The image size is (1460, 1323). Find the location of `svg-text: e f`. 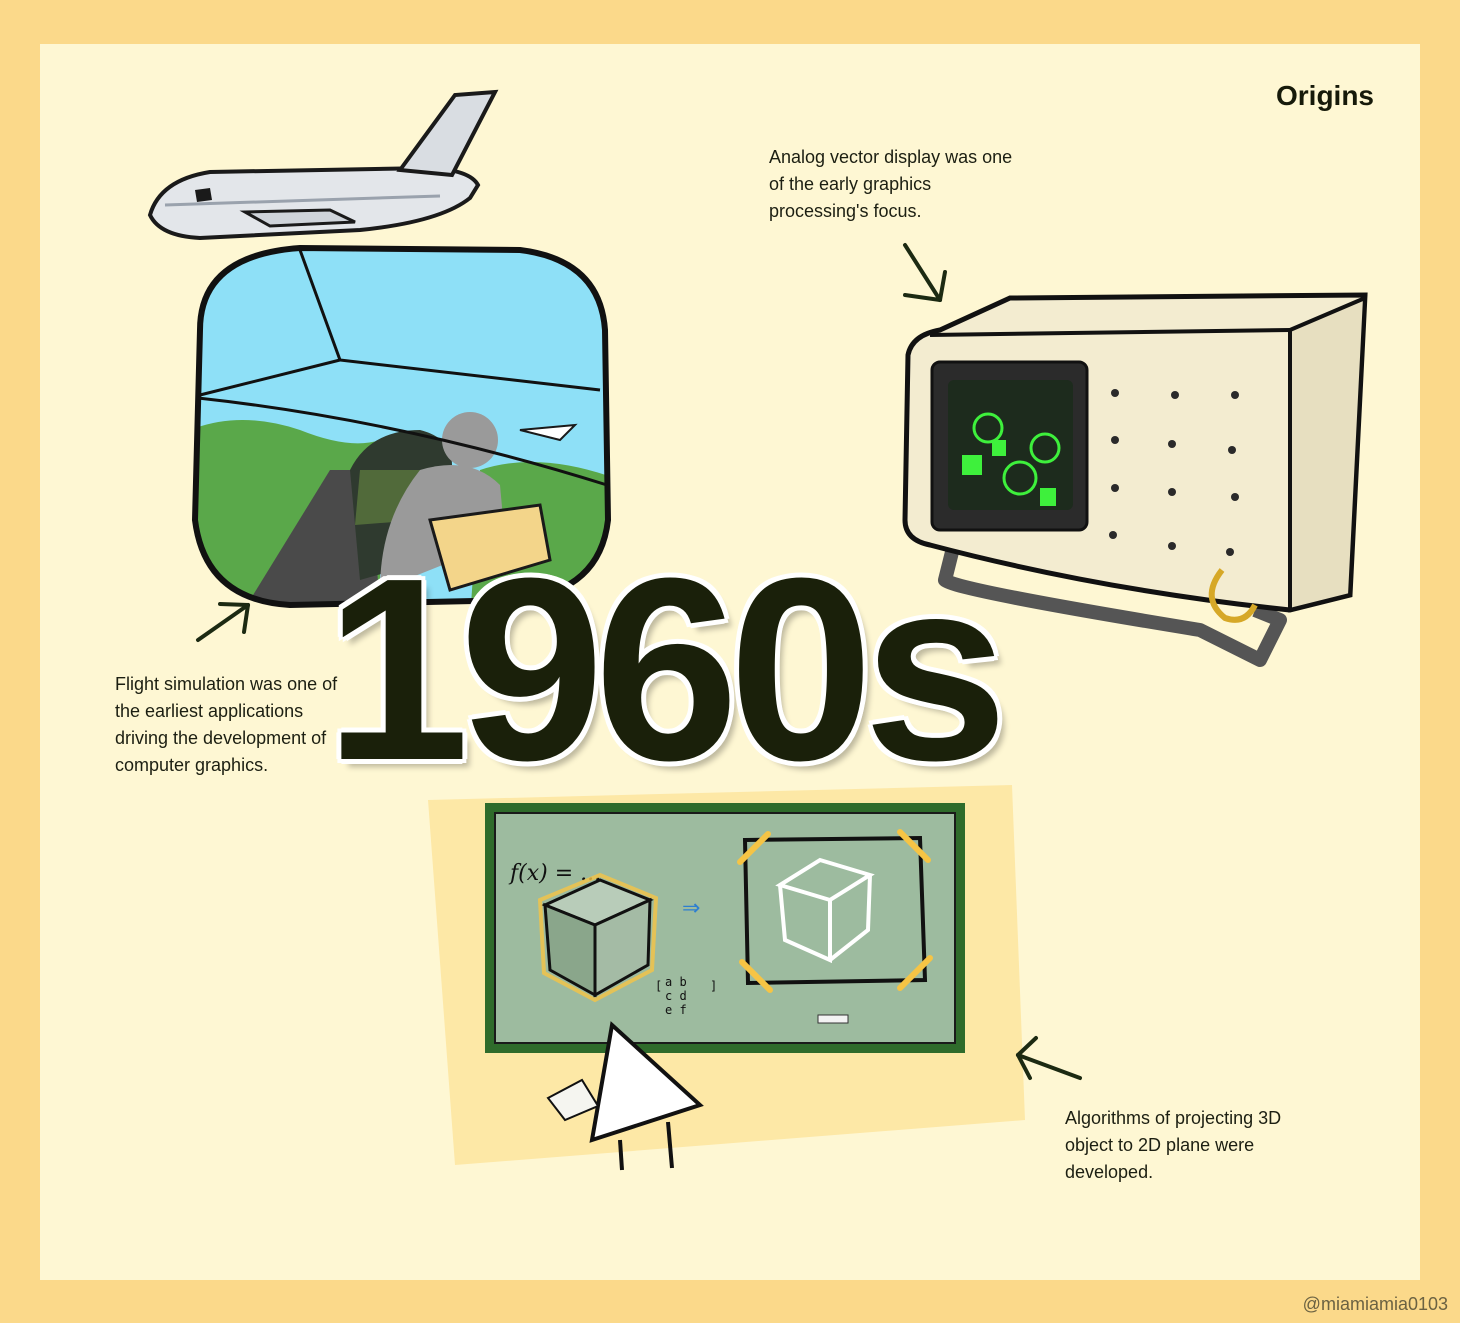

svg-text: e f is located at coordinates (676, 1010).